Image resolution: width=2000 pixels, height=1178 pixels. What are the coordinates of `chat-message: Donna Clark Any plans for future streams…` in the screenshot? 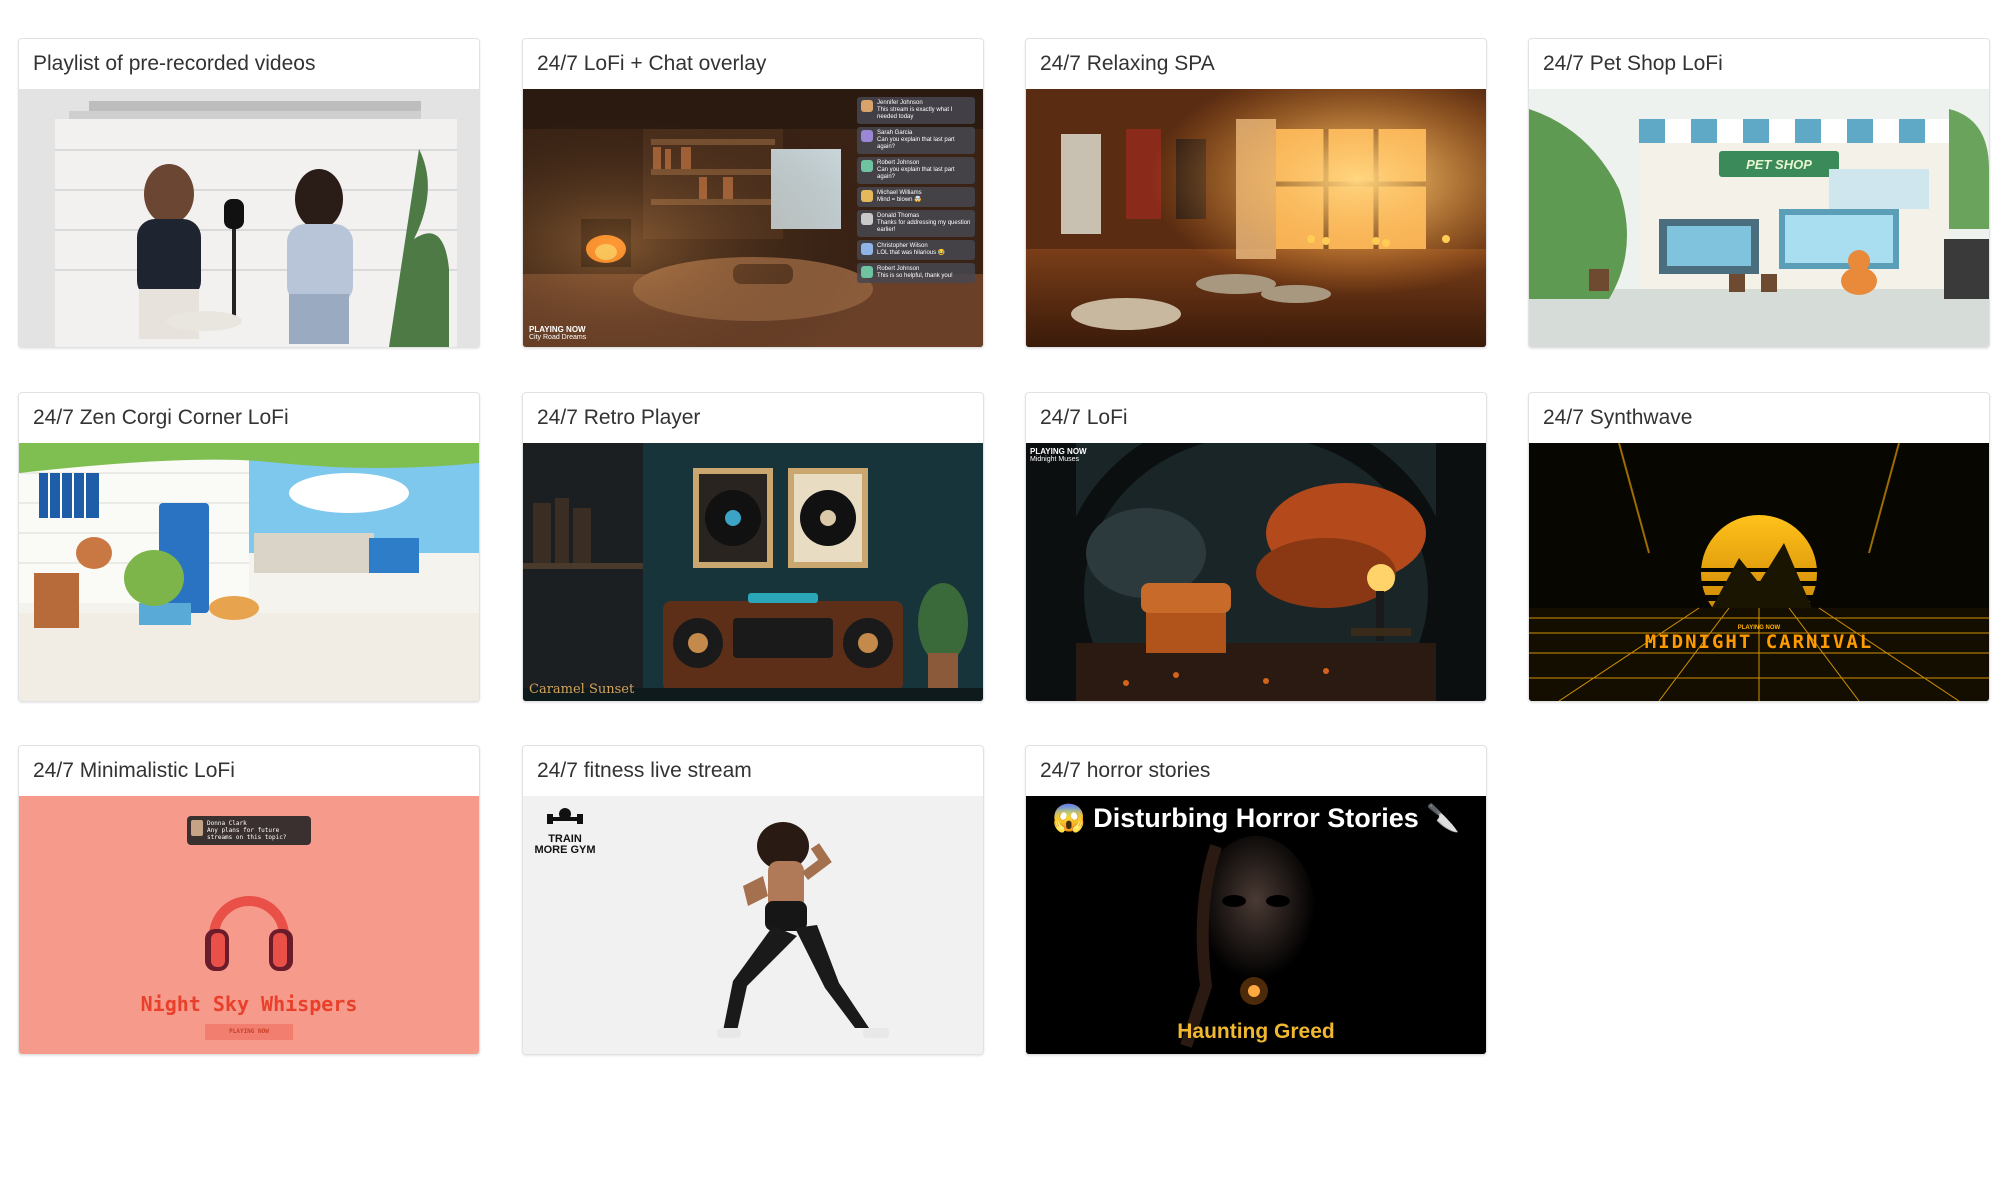 It's located at (249, 830).